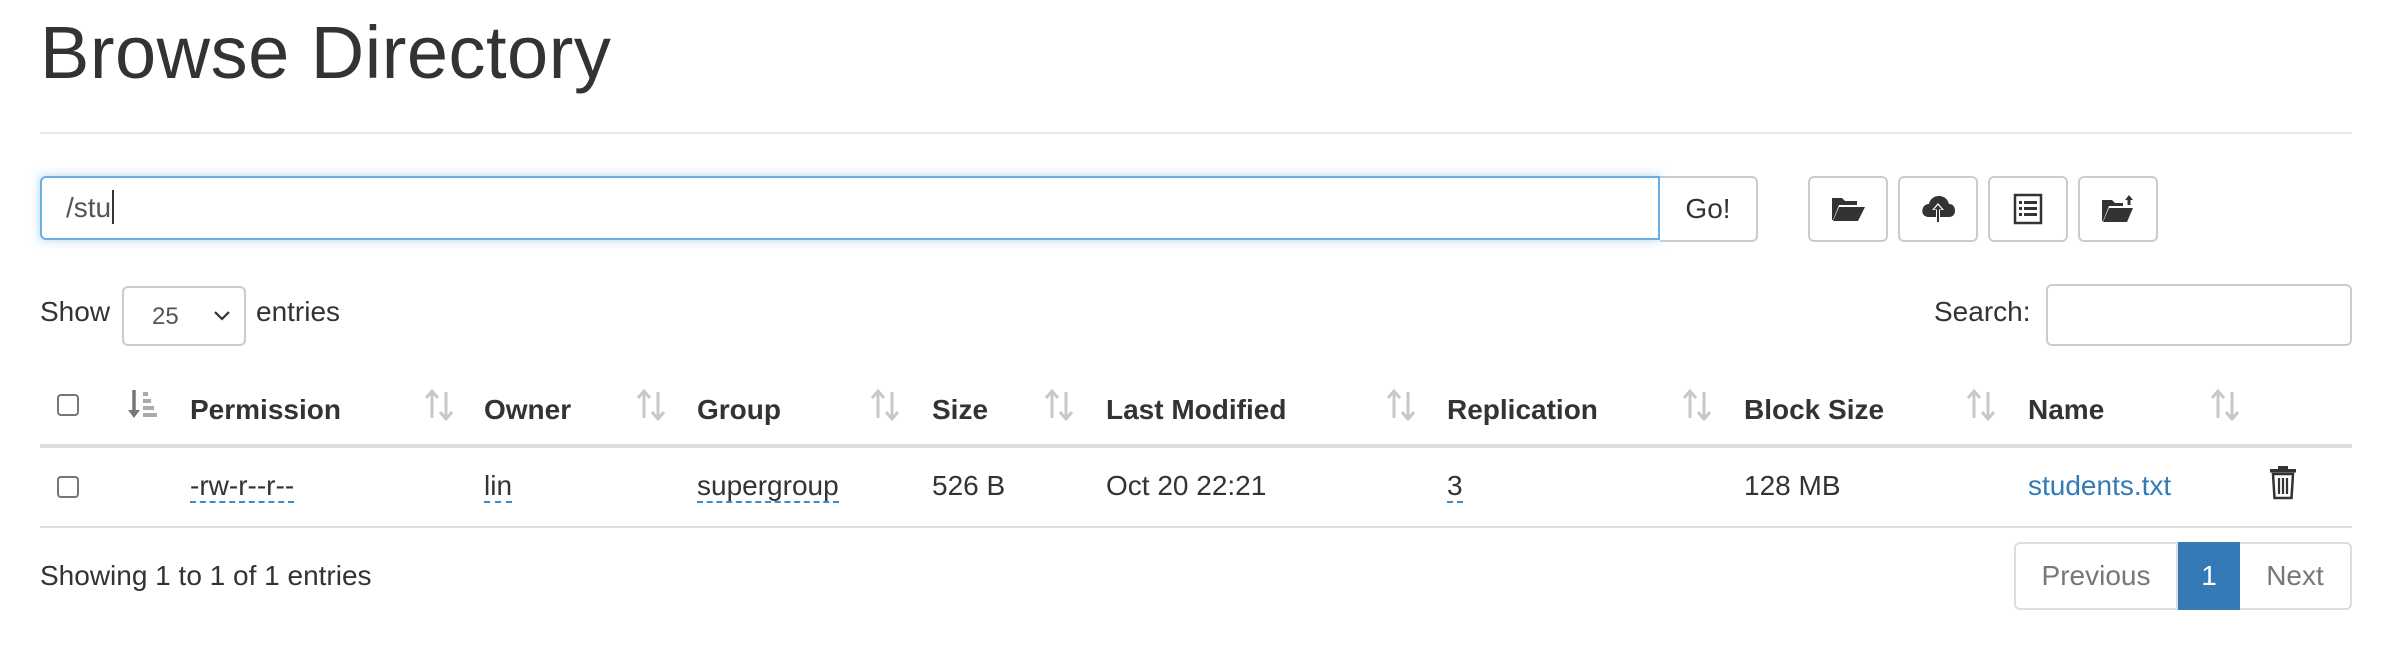  Describe the element at coordinates (206, 575) in the screenshot. I see `table-info: Showing 1 to 1 of 1 entries` at that location.